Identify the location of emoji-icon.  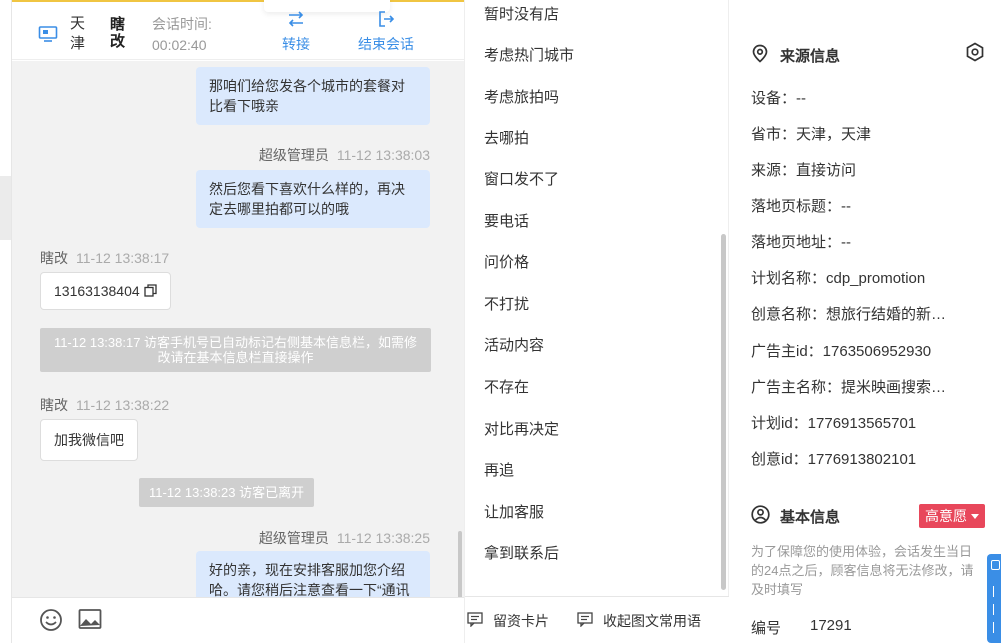
(51, 620).